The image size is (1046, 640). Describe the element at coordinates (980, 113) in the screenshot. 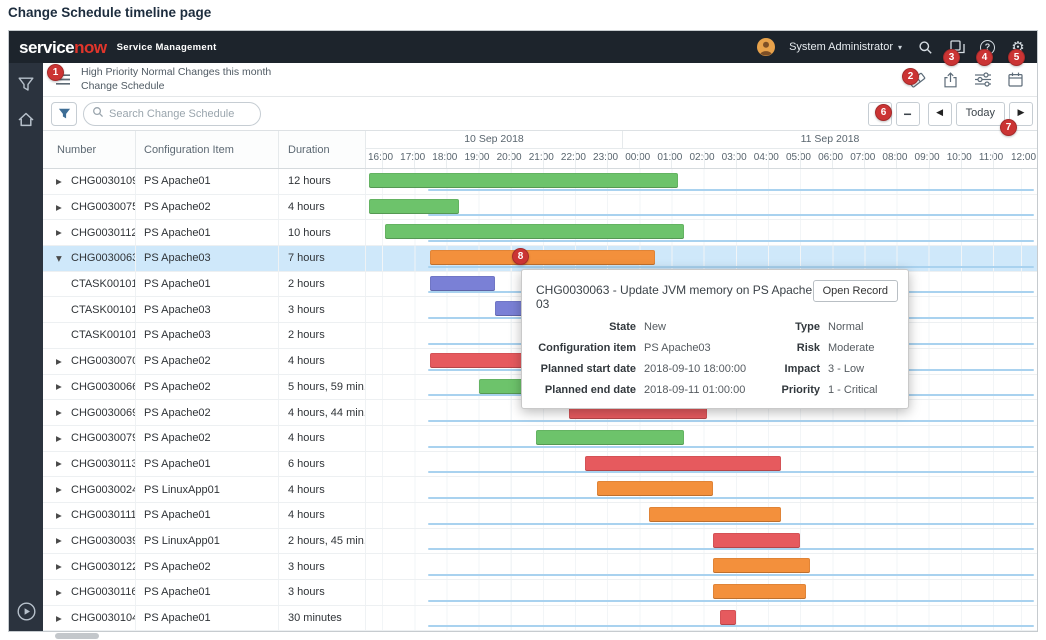

I see `today-button: Today` at that location.